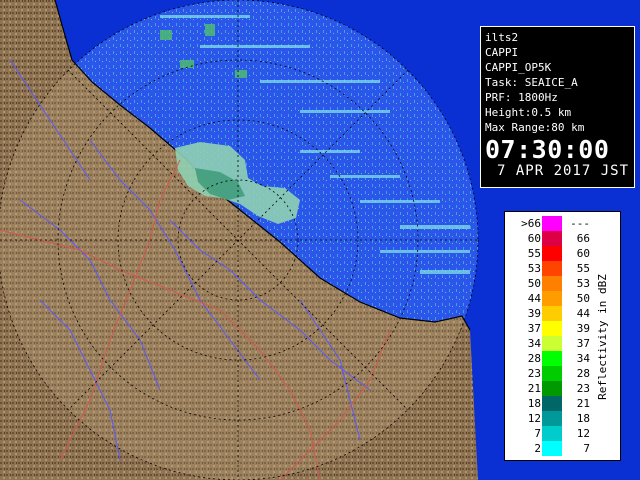 The image size is (640, 480). What do you see at coordinates (534, 388) in the screenshot?
I see `legend-low-value: 21` at bounding box center [534, 388].